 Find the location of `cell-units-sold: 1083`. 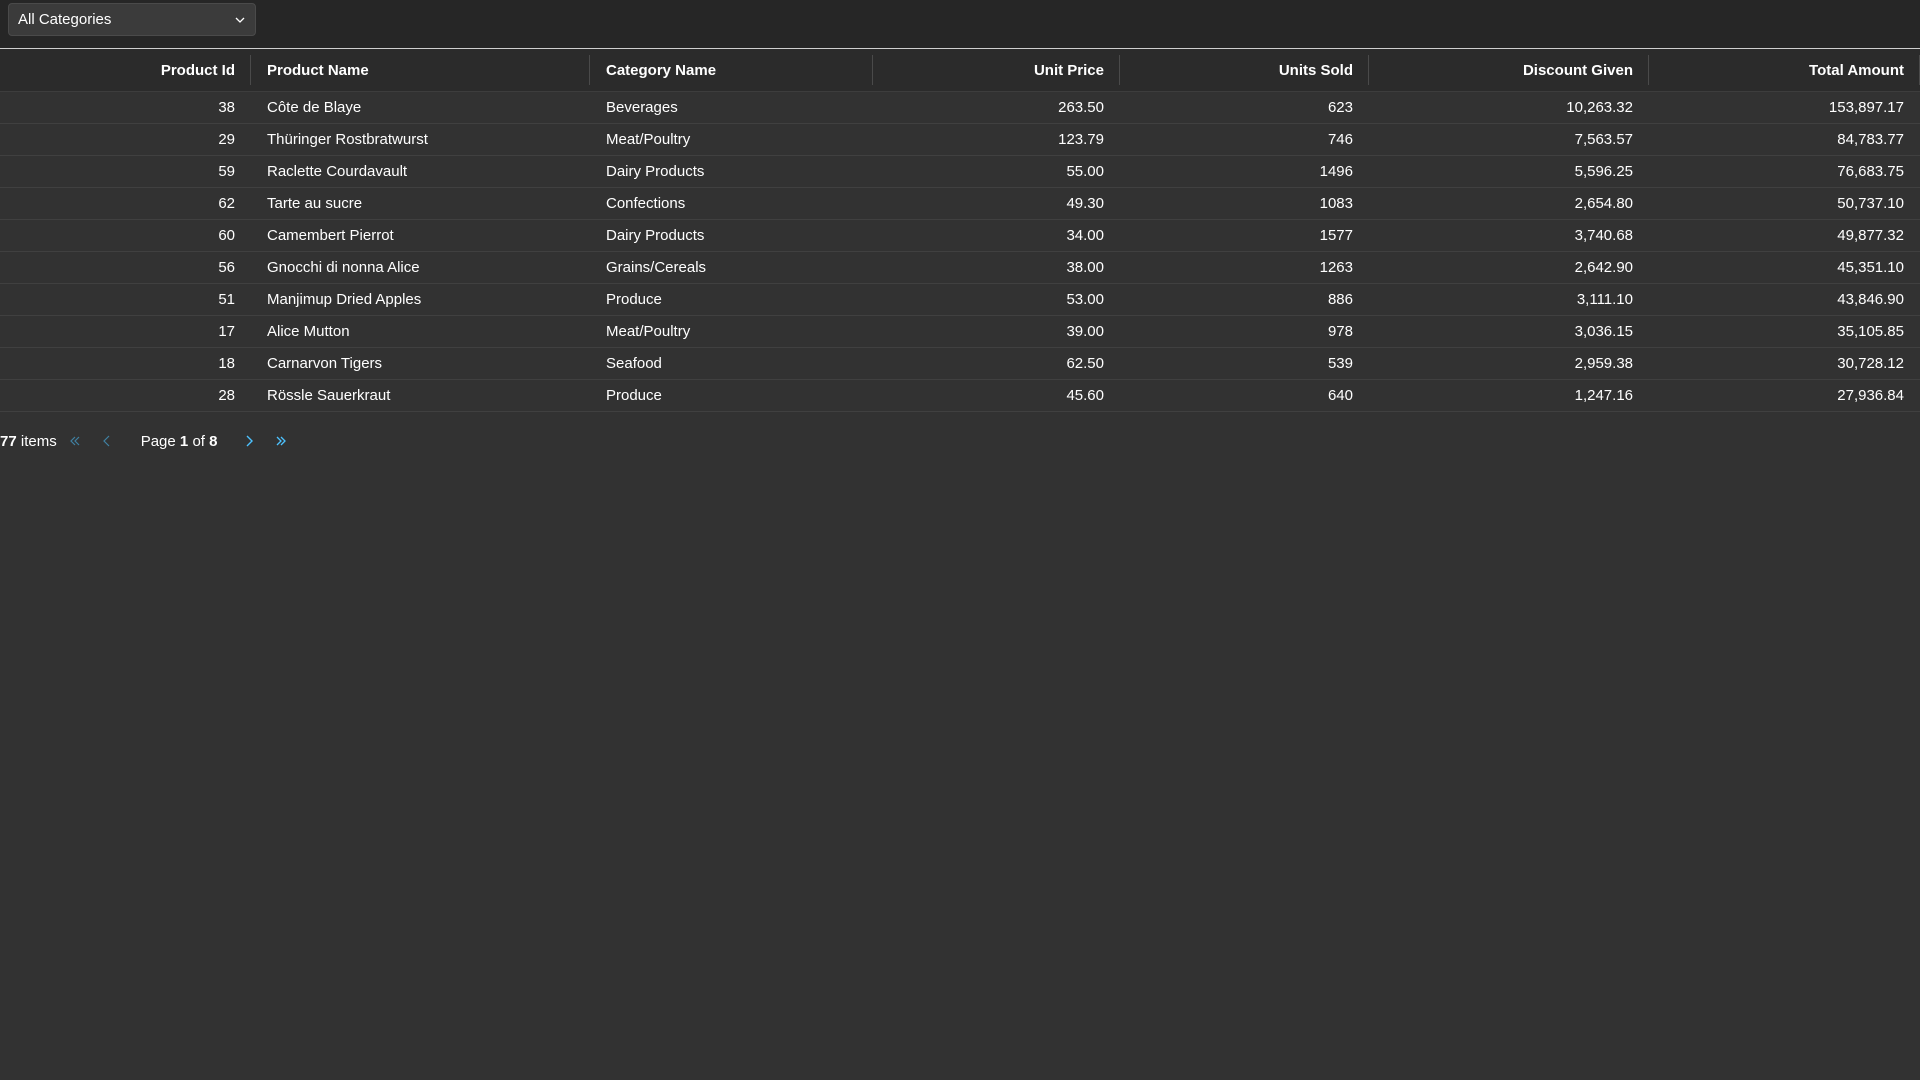

cell-units-sold: 1083 is located at coordinates (1336, 203).